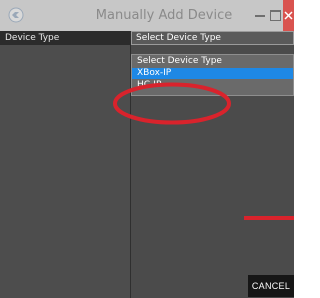  I want to click on minimize-button, so click(260, 15).